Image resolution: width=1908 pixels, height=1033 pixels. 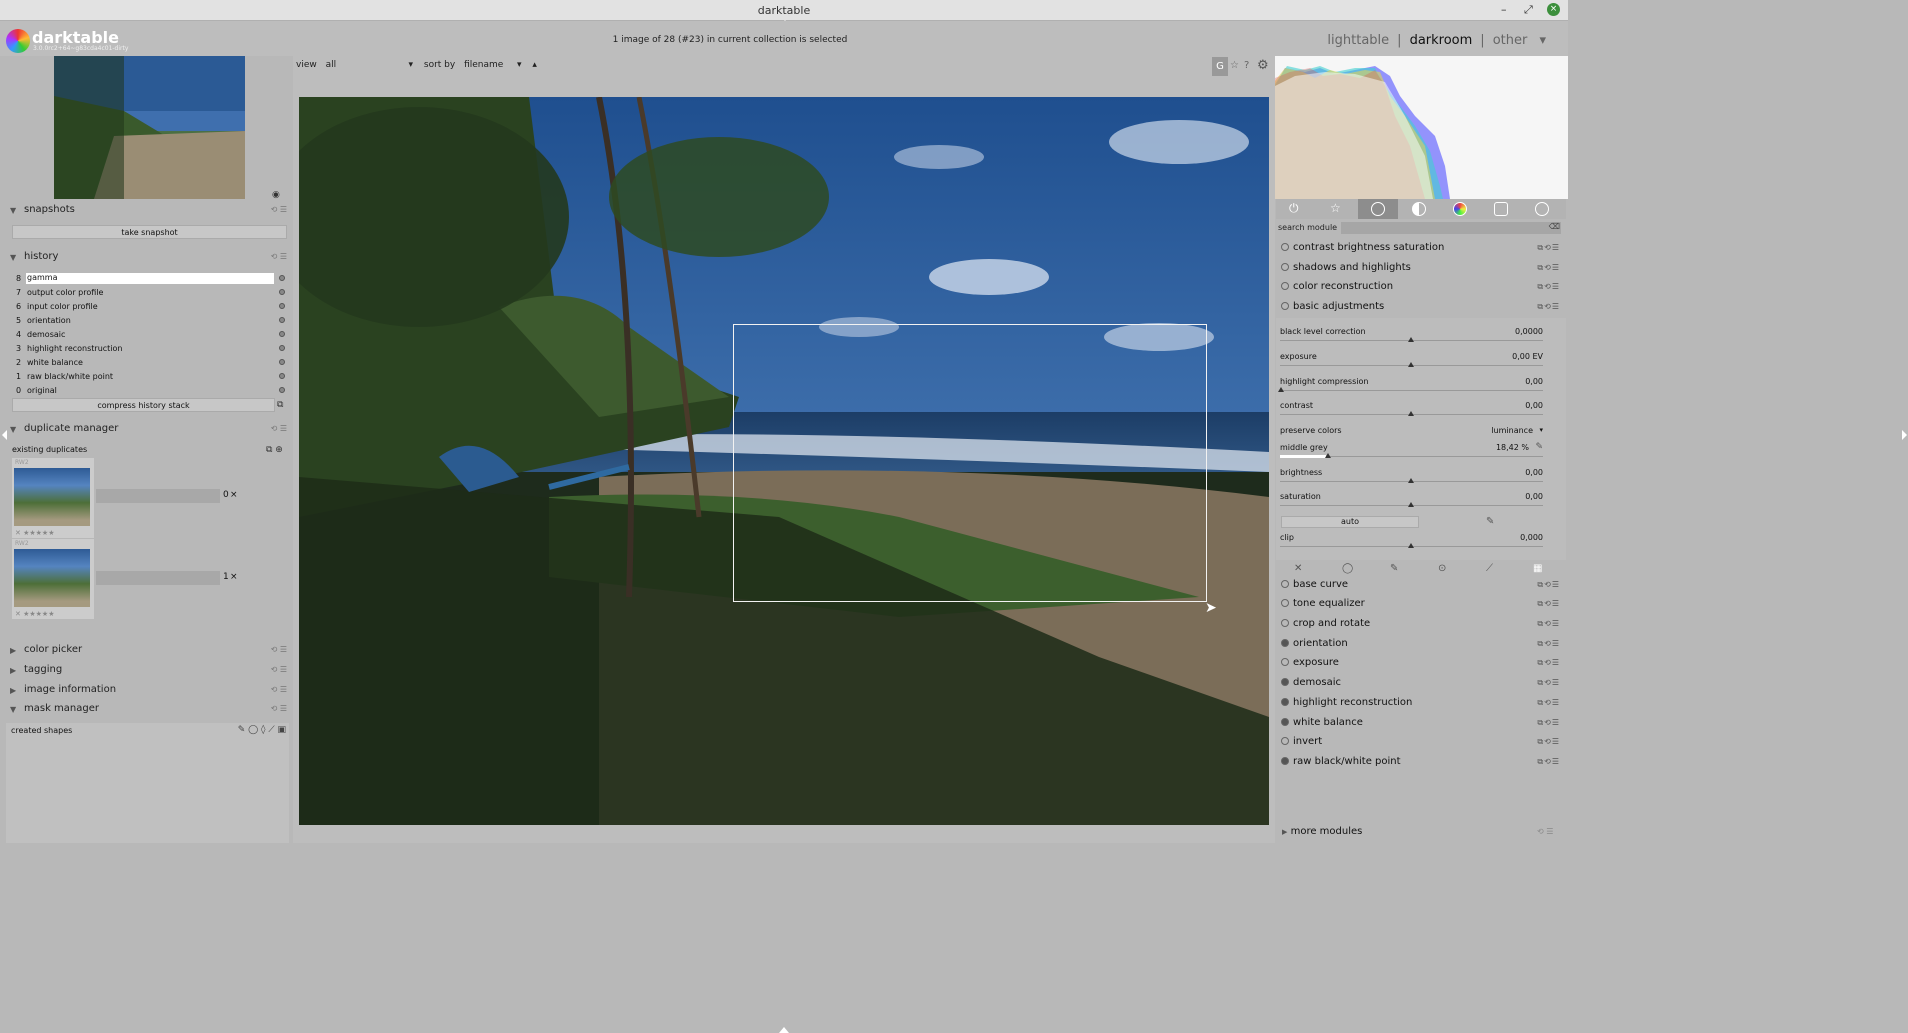 I want to click on group-correct-icon, so click(x=1501, y=209).